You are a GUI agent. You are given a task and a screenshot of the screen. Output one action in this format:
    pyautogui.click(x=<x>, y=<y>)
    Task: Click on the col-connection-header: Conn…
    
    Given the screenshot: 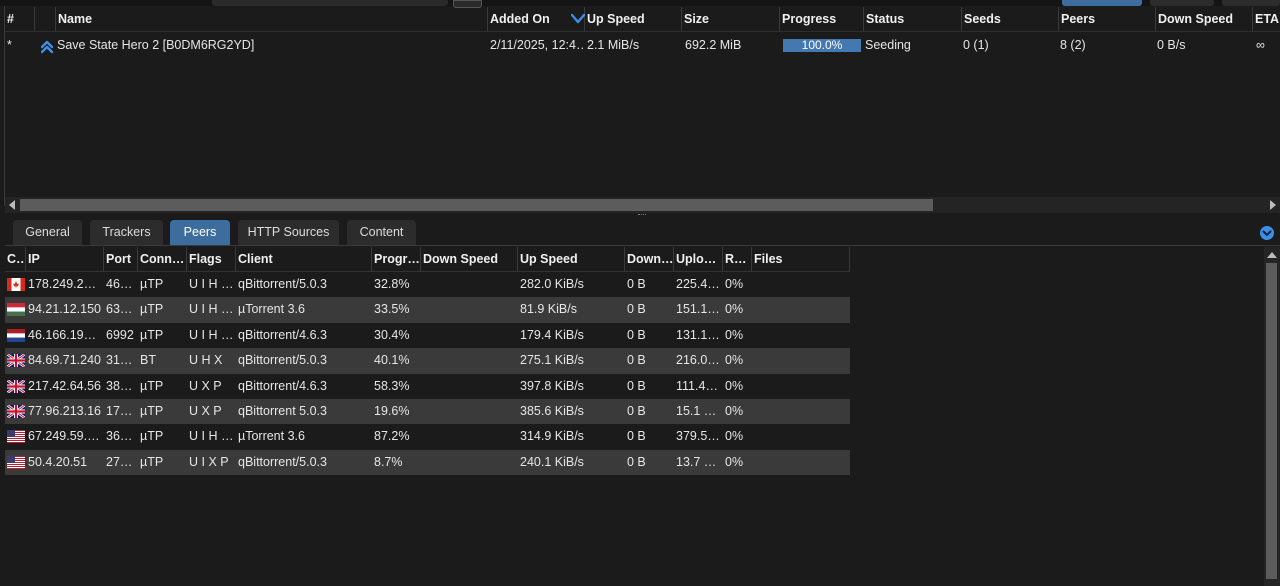 What is the action you would take?
    pyautogui.click(x=162, y=259)
    